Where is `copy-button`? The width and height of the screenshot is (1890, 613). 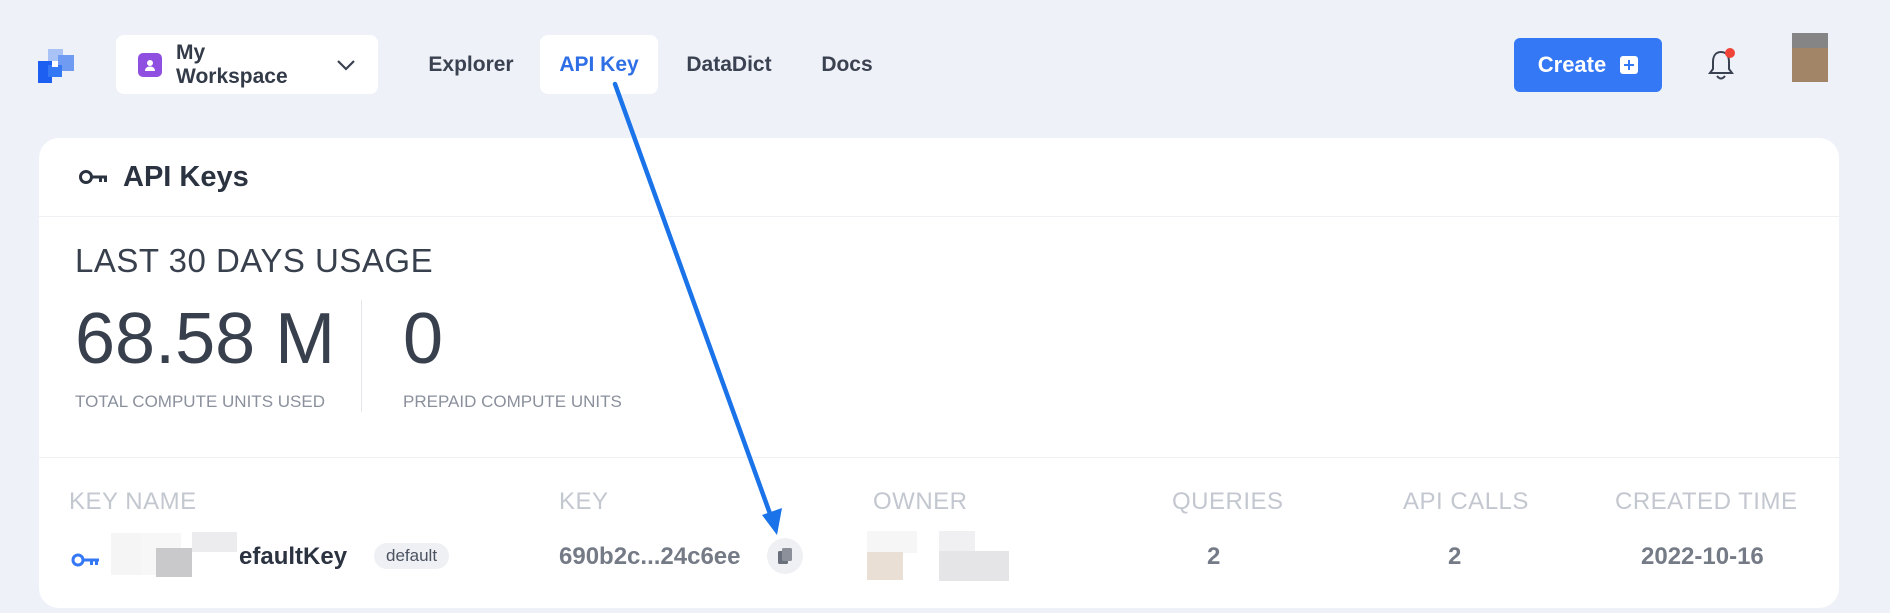 copy-button is located at coordinates (785, 556).